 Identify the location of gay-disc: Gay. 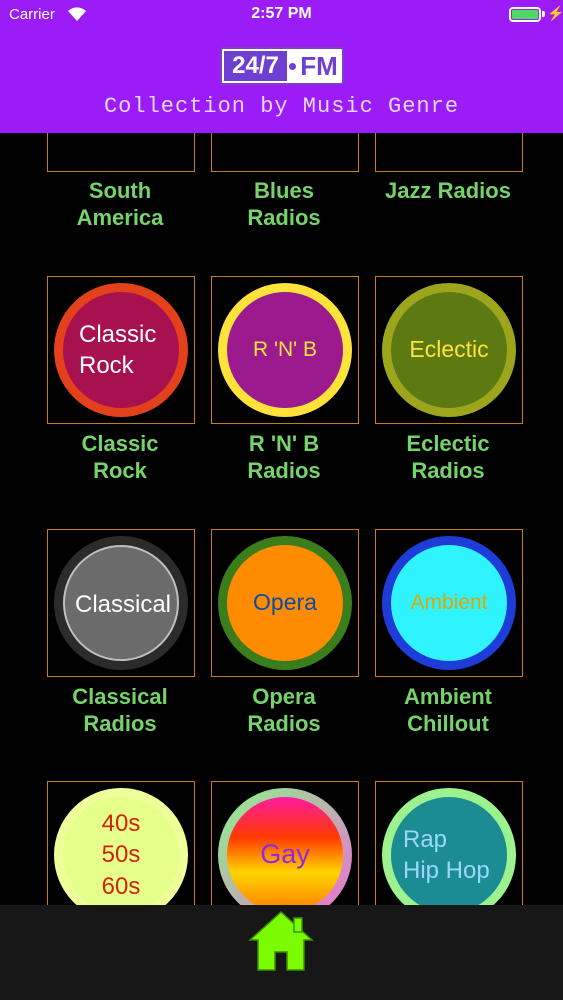
(285, 855).